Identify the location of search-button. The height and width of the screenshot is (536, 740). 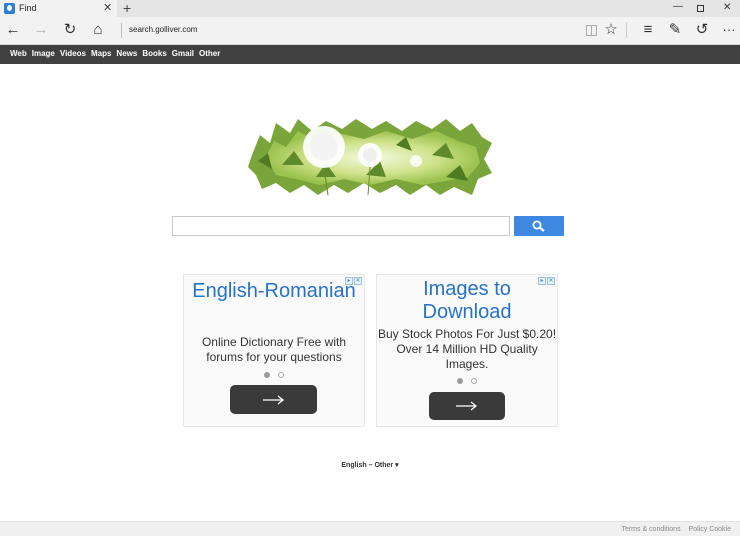
(539, 226).